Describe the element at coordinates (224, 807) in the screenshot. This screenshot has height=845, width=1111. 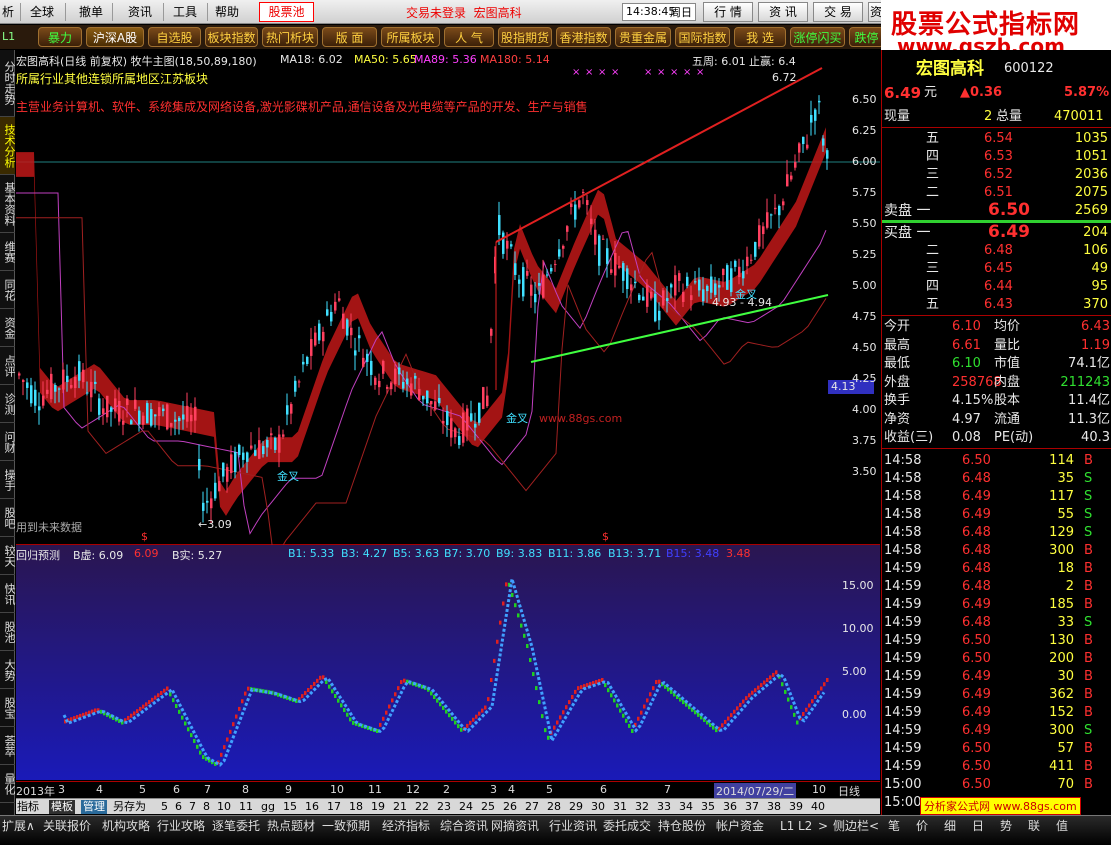
I see `template-bar-item: 10` at that location.